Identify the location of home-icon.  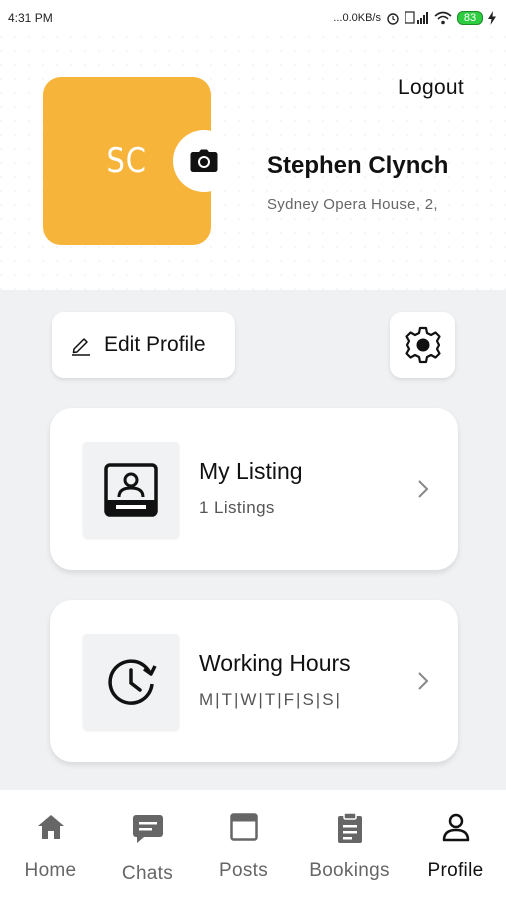
(50, 827).